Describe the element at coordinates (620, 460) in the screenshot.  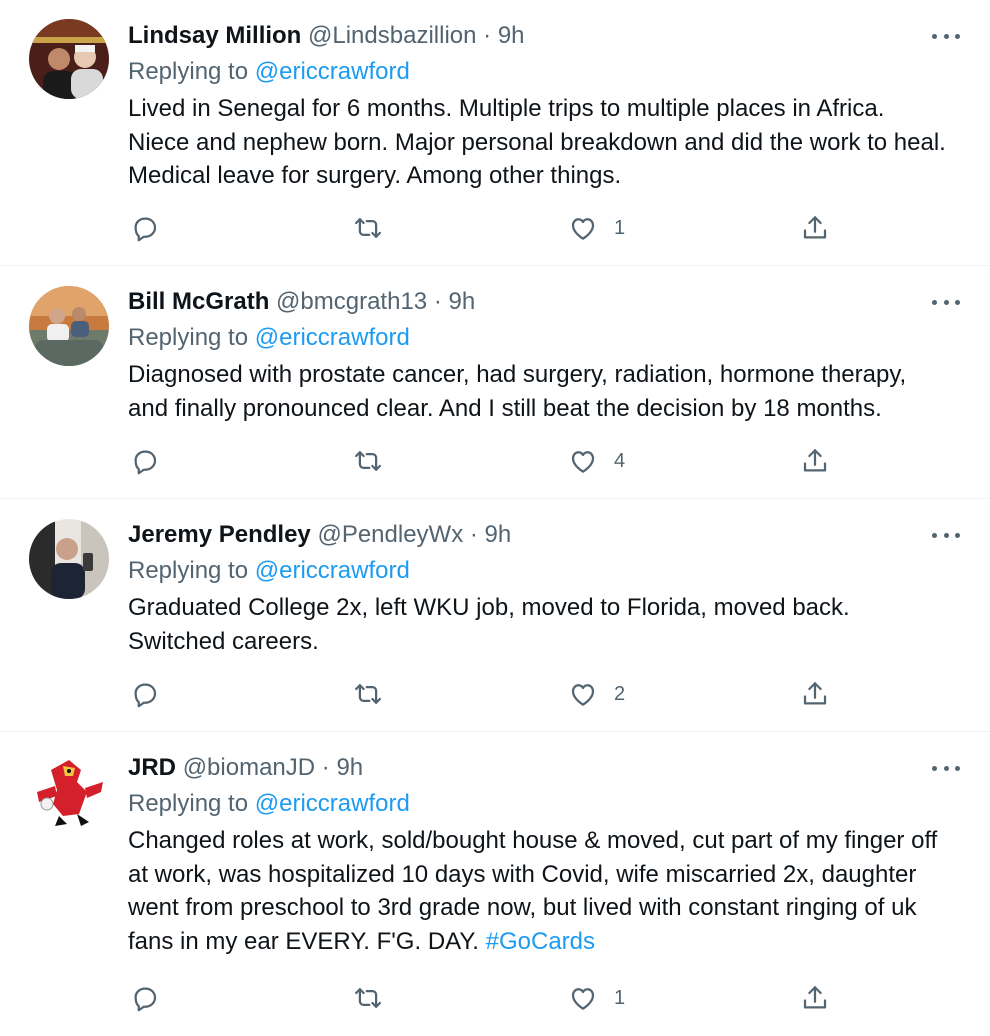
I see `like-count: 4` at that location.